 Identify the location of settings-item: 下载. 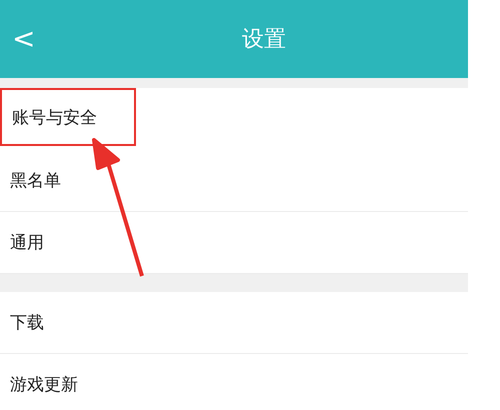
(234, 323).